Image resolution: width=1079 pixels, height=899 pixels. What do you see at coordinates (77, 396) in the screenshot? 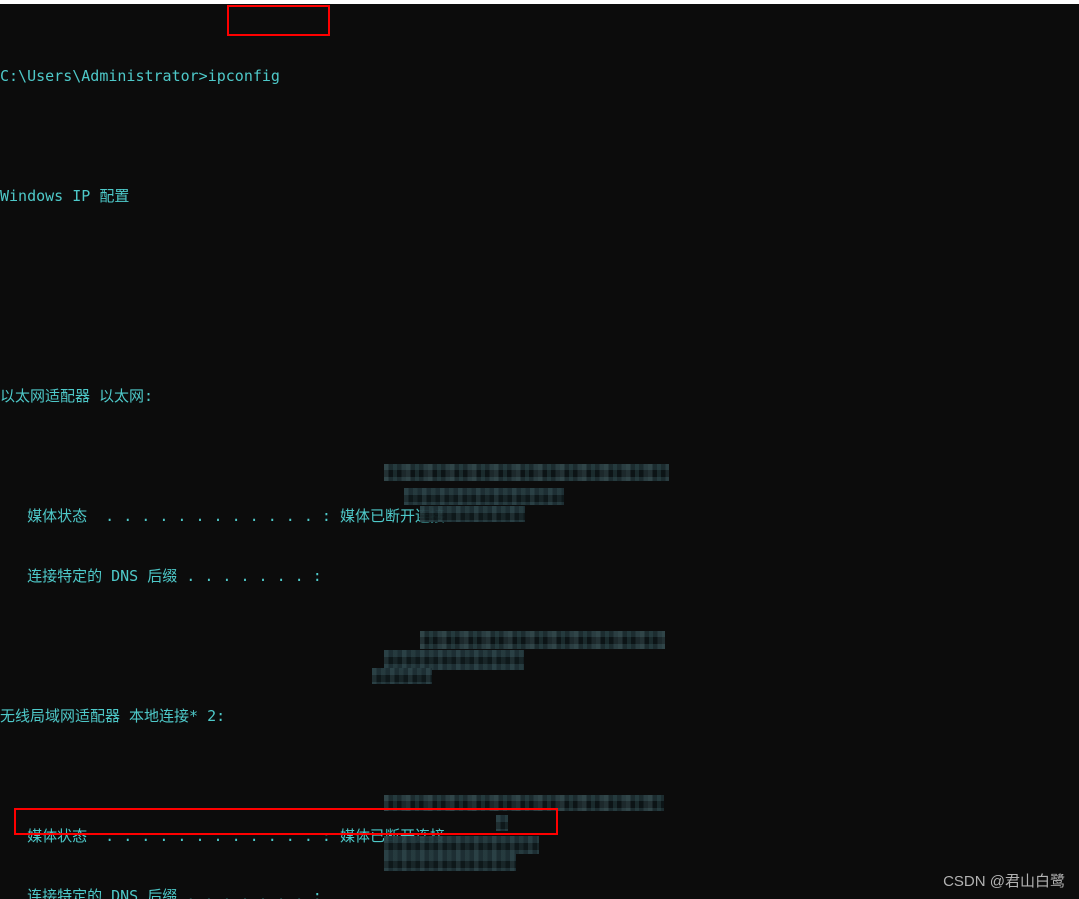
I see `adapter-header-ethernet: 以太网适配器 以太网:` at bounding box center [77, 396].